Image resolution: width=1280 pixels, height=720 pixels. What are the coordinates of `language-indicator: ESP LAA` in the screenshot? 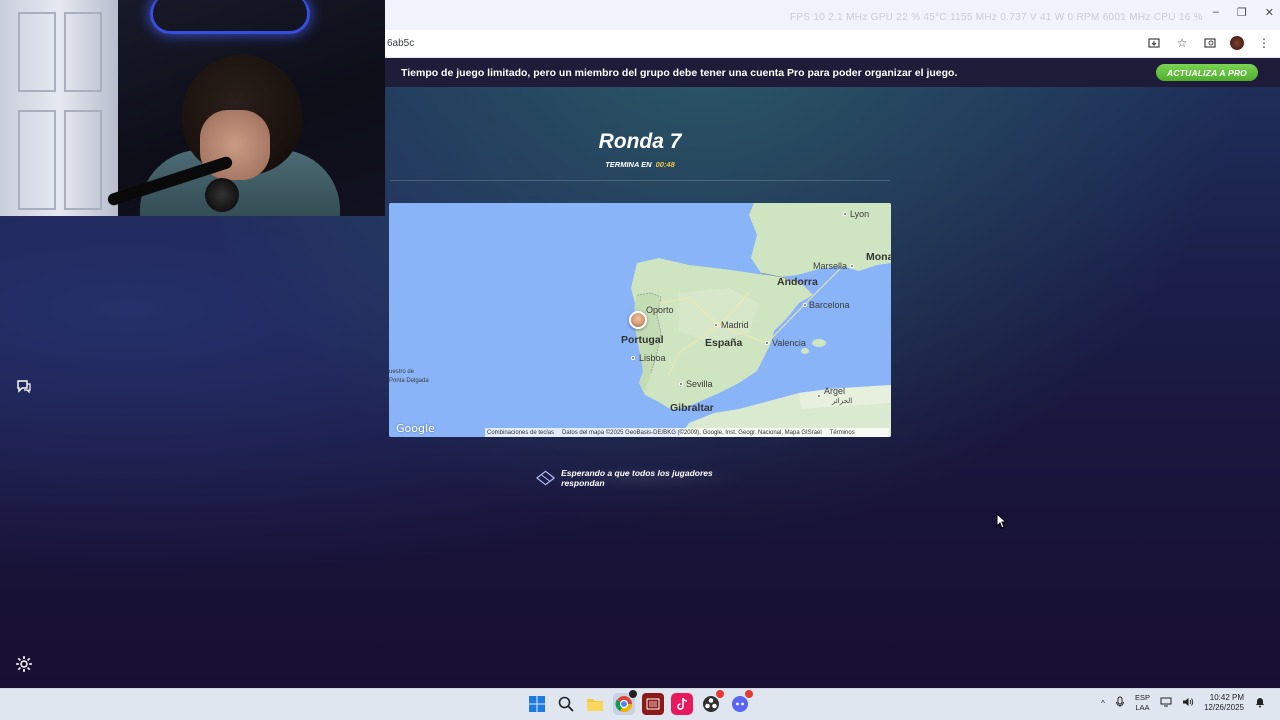 It's located at (1142, 703).